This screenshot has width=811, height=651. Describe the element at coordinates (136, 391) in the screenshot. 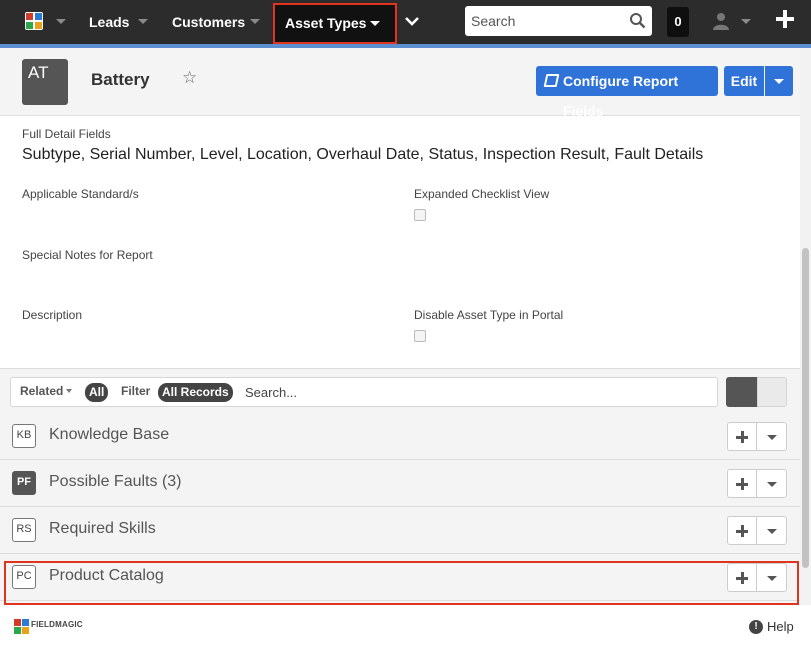

I see `filter-label: Filter` at that location.